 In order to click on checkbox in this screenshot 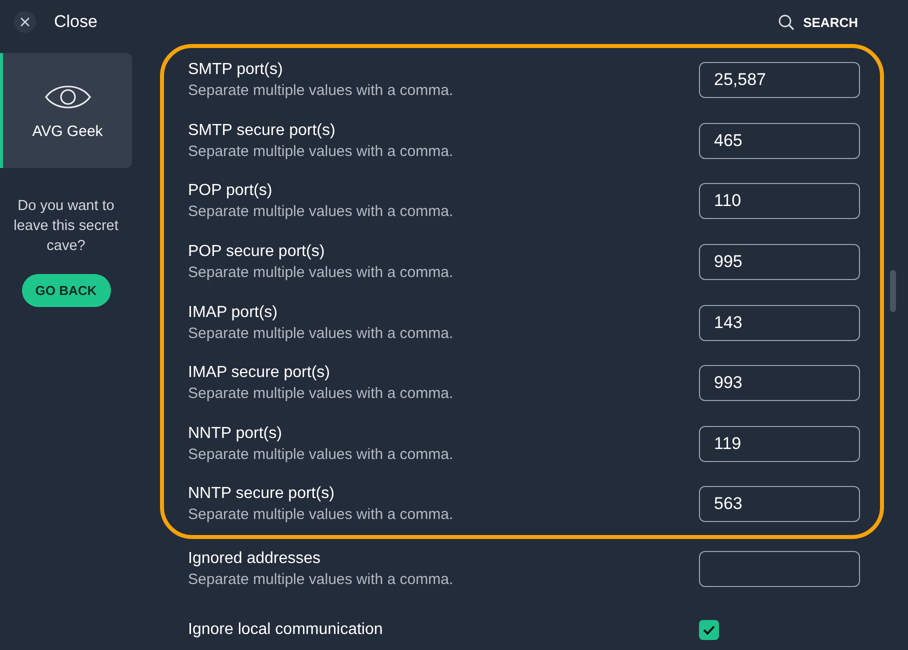, I will do `click(709, 630)`.